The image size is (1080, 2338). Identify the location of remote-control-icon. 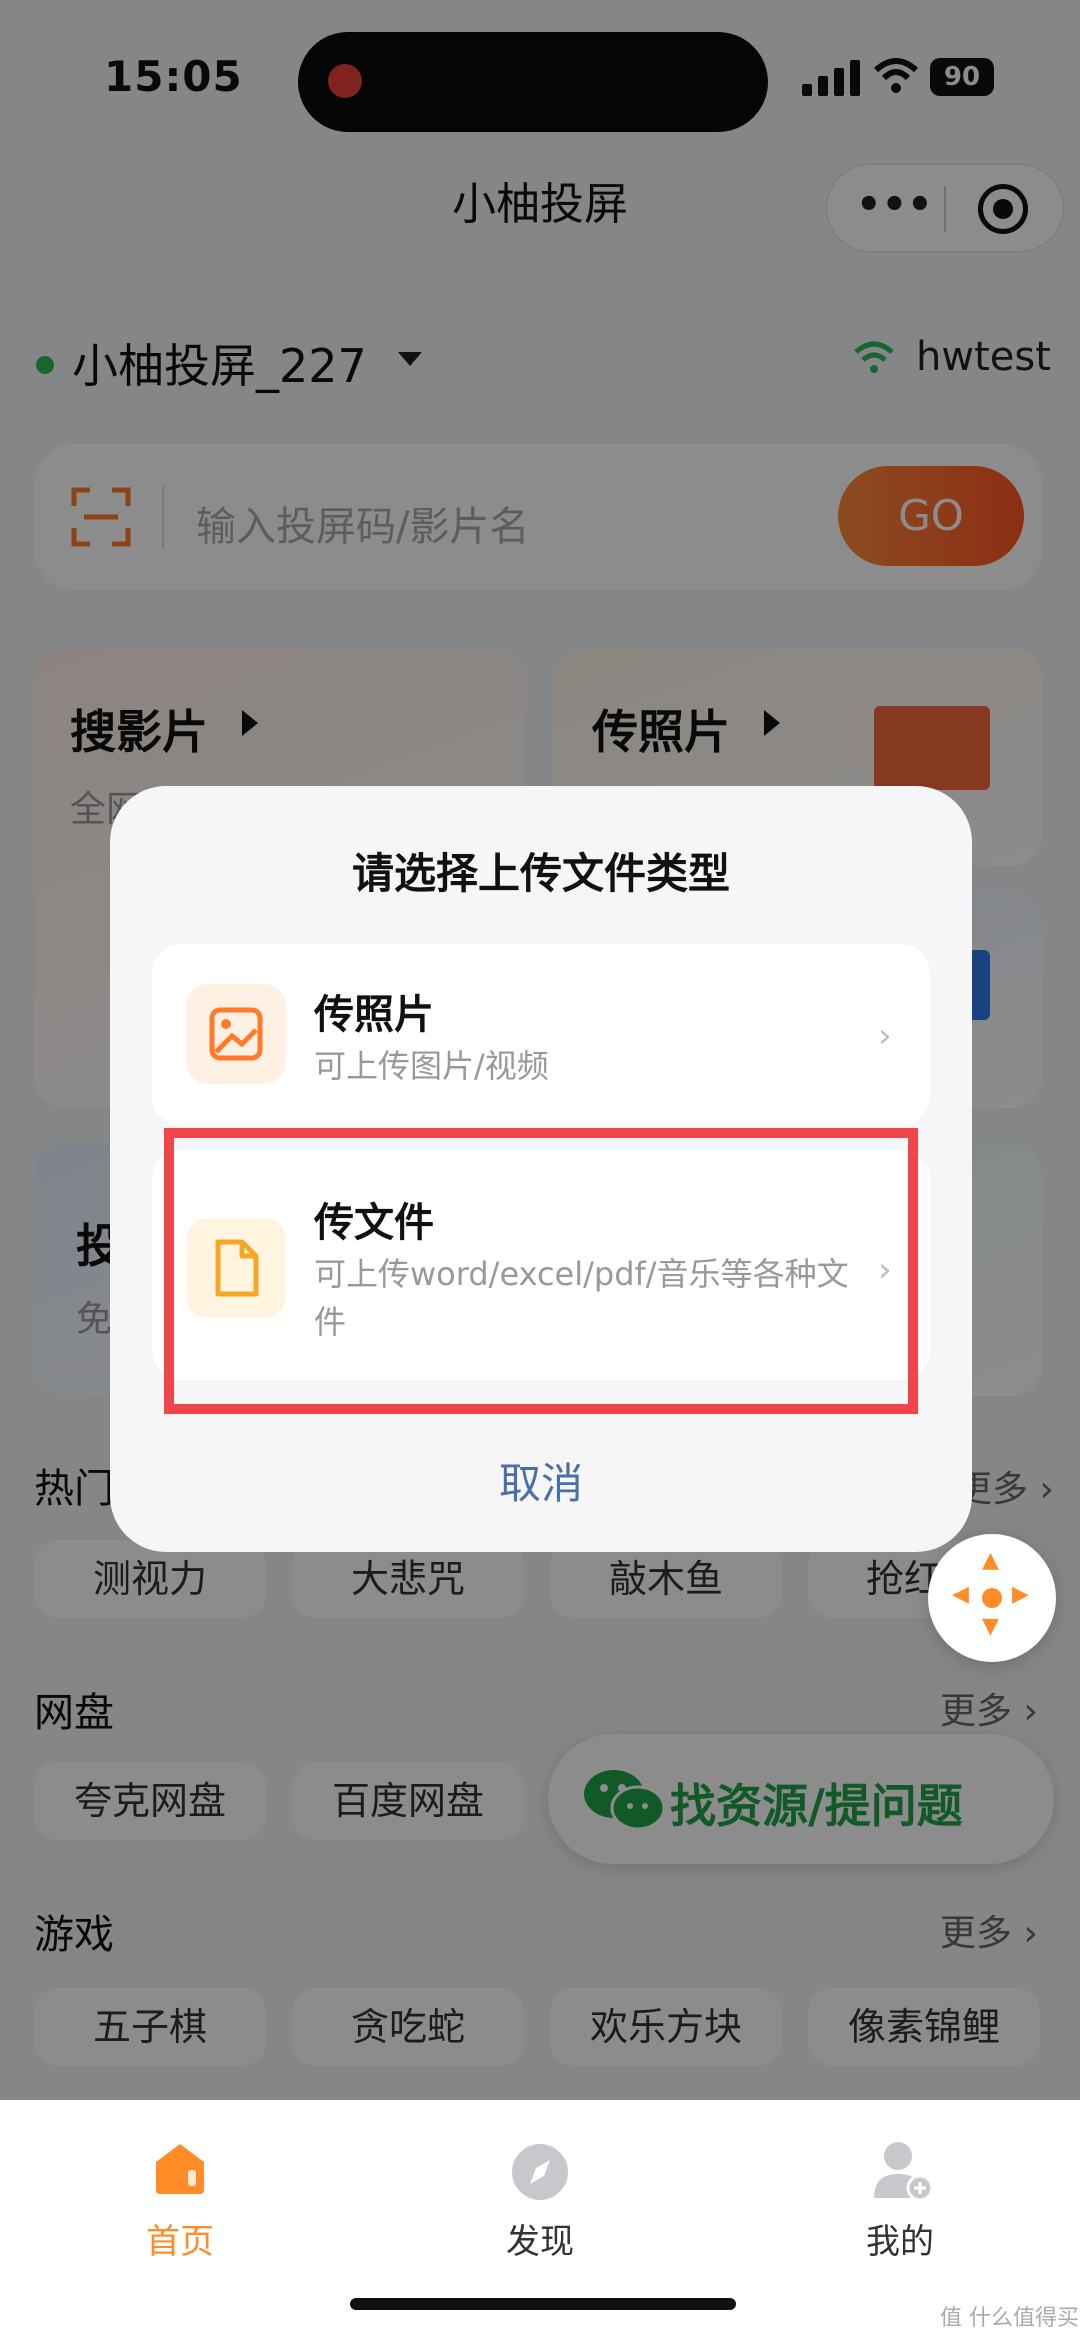
(992, 1598).